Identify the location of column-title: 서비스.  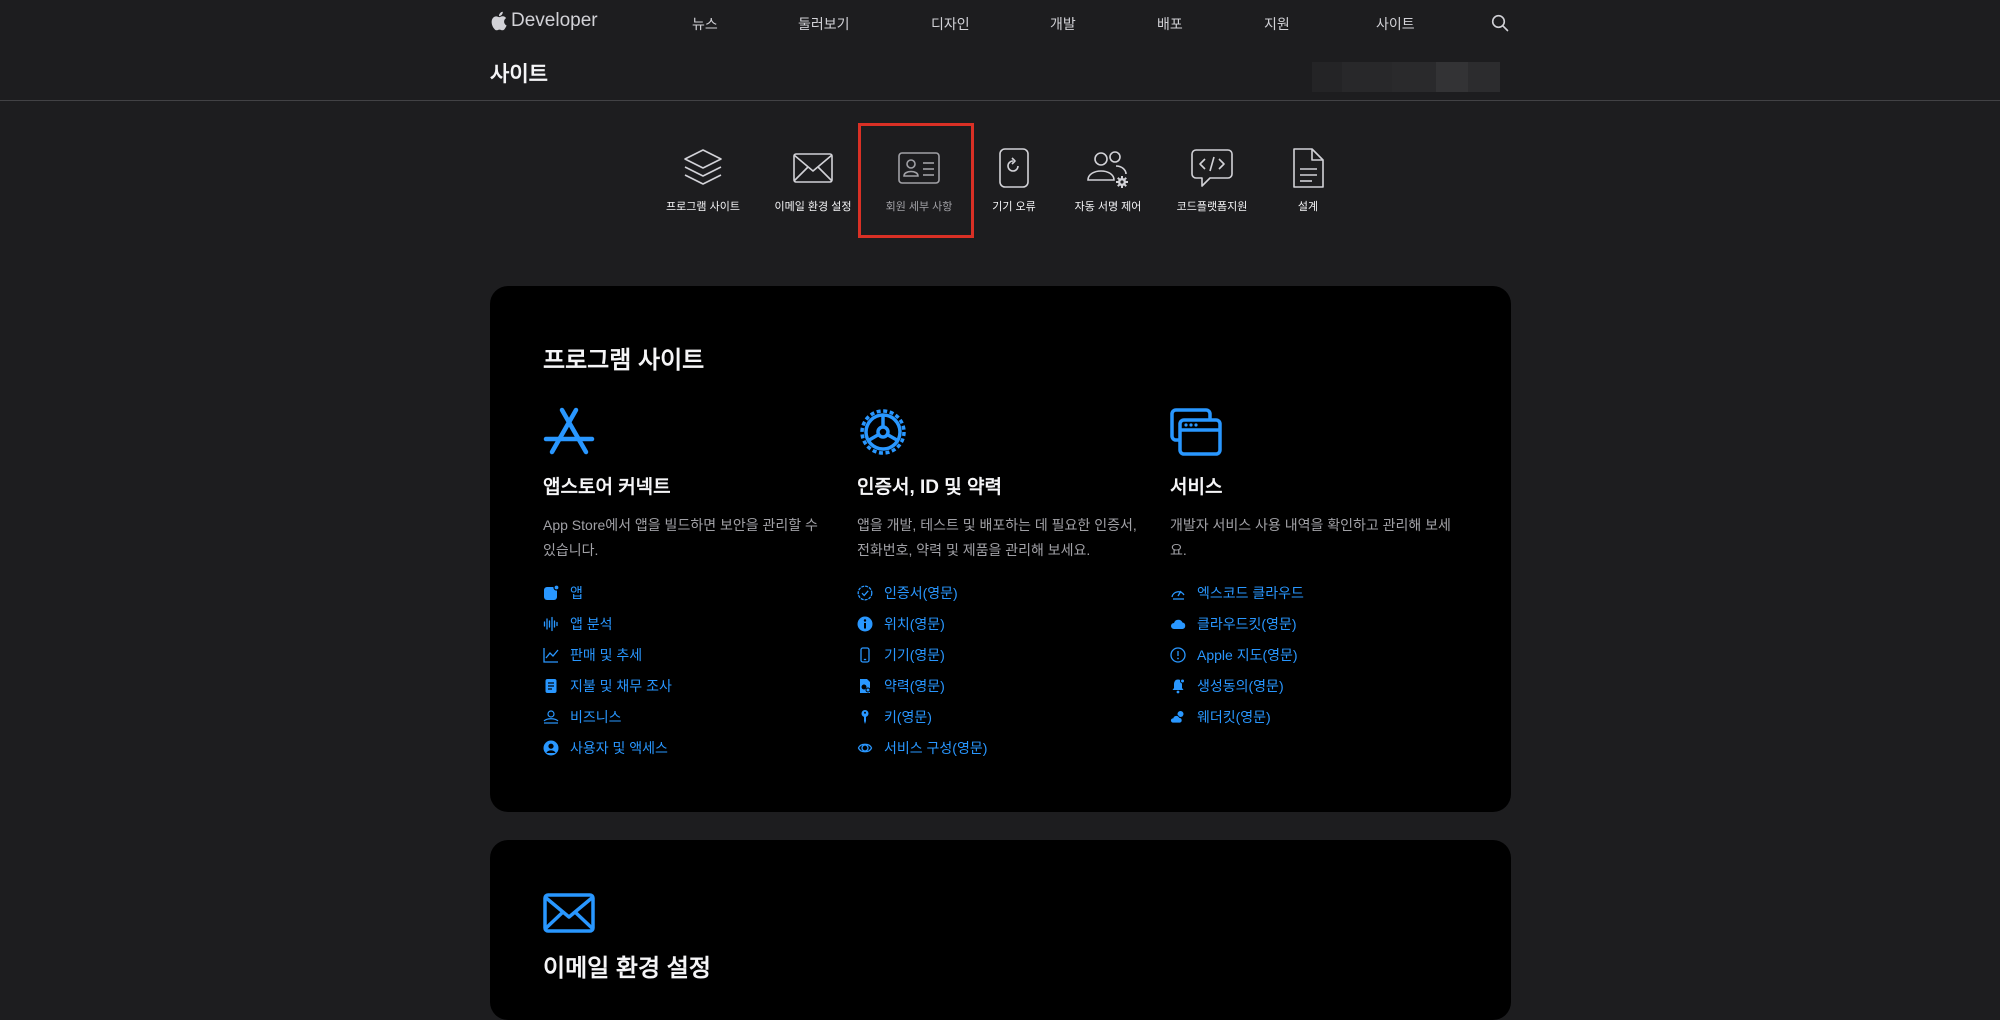
(1196, 487).